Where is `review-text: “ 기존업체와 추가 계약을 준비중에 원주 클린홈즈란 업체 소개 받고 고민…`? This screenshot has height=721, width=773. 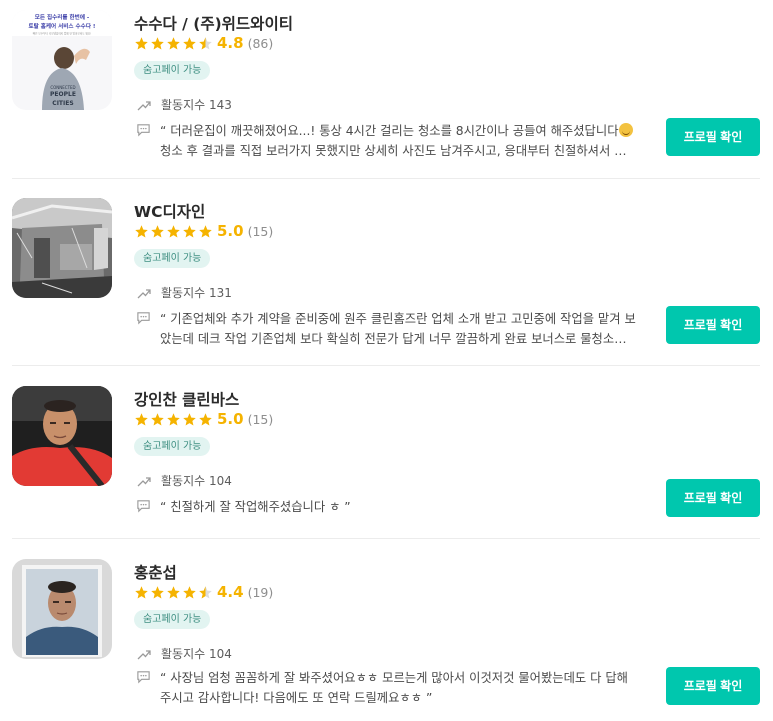 review-text: “ 기존업체와 추가 계약을 준비중에 원주 클린홈즈란 업체 소개 받고 고민… is located at coordinates (398, 329).